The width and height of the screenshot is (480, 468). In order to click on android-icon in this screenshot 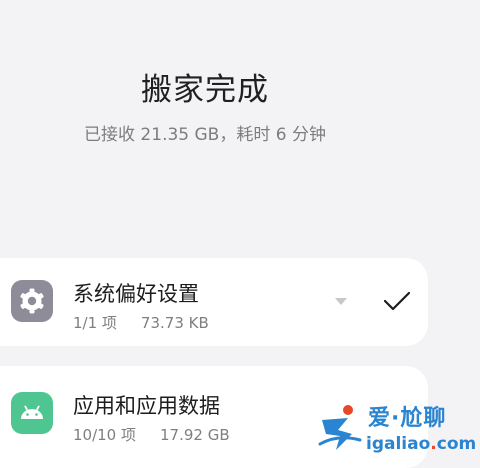, I will do `click(32, 413)`.